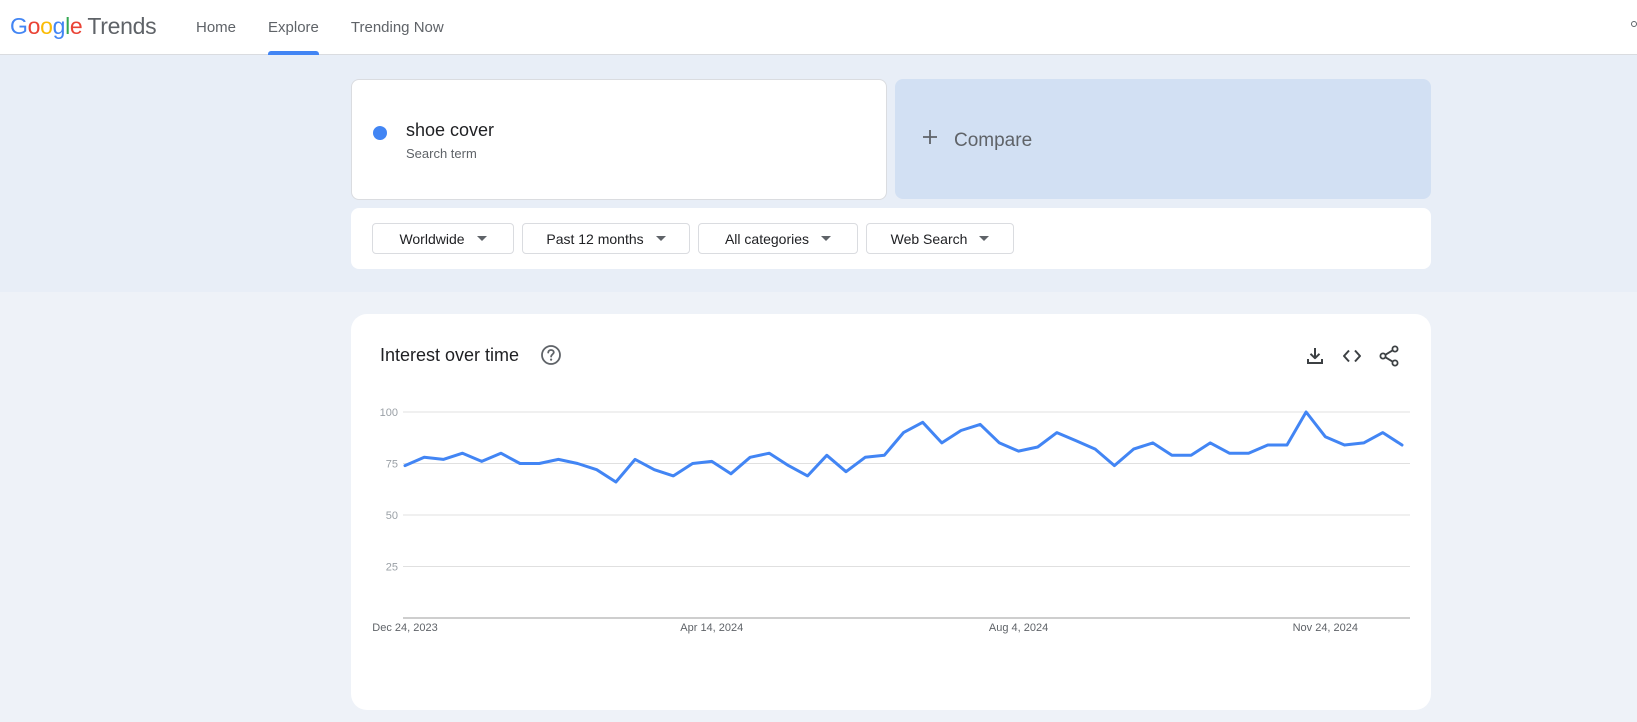  Describe the element at coordinates (404, 628) in the screenshot. I see `x-tick-label: Dec 24, 2023` at that location.